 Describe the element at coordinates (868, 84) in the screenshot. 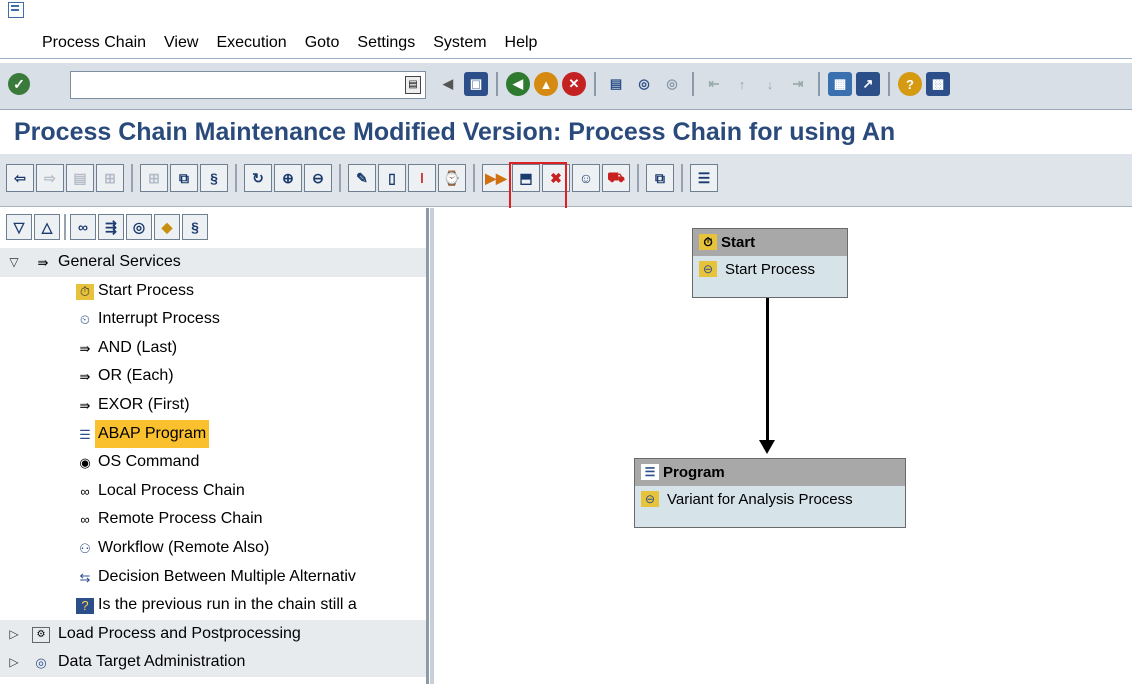

I see `shortcut-icon: ↗` at that location.